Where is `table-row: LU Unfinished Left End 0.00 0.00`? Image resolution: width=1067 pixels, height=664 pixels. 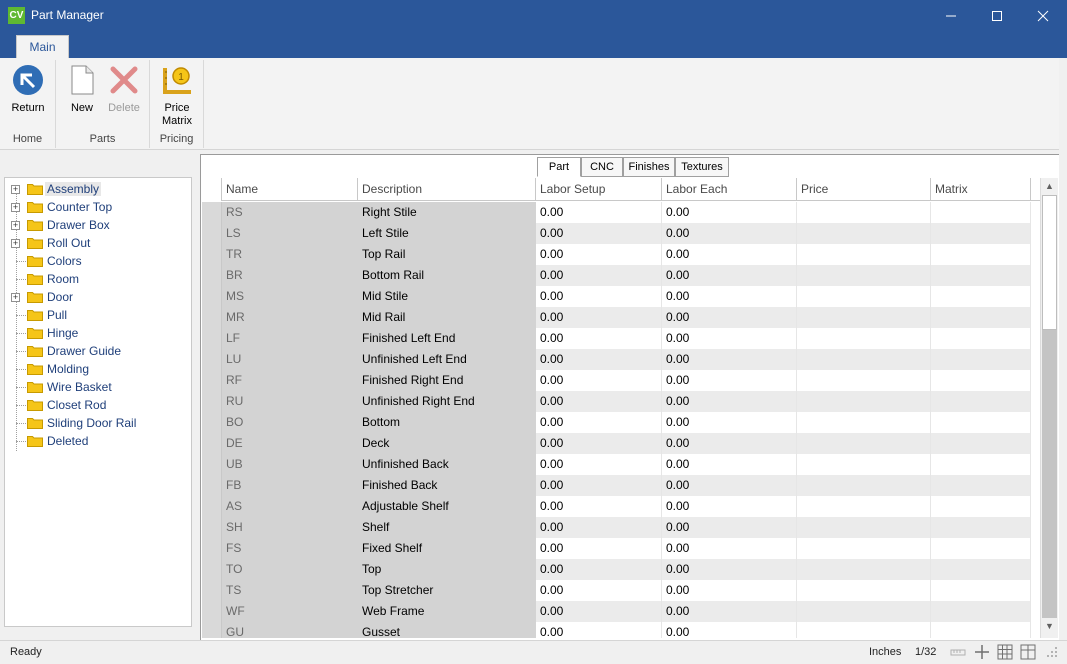
table-row: LU Unfinished Left End 0.00 0.00 is located at coordinates (621, 359).